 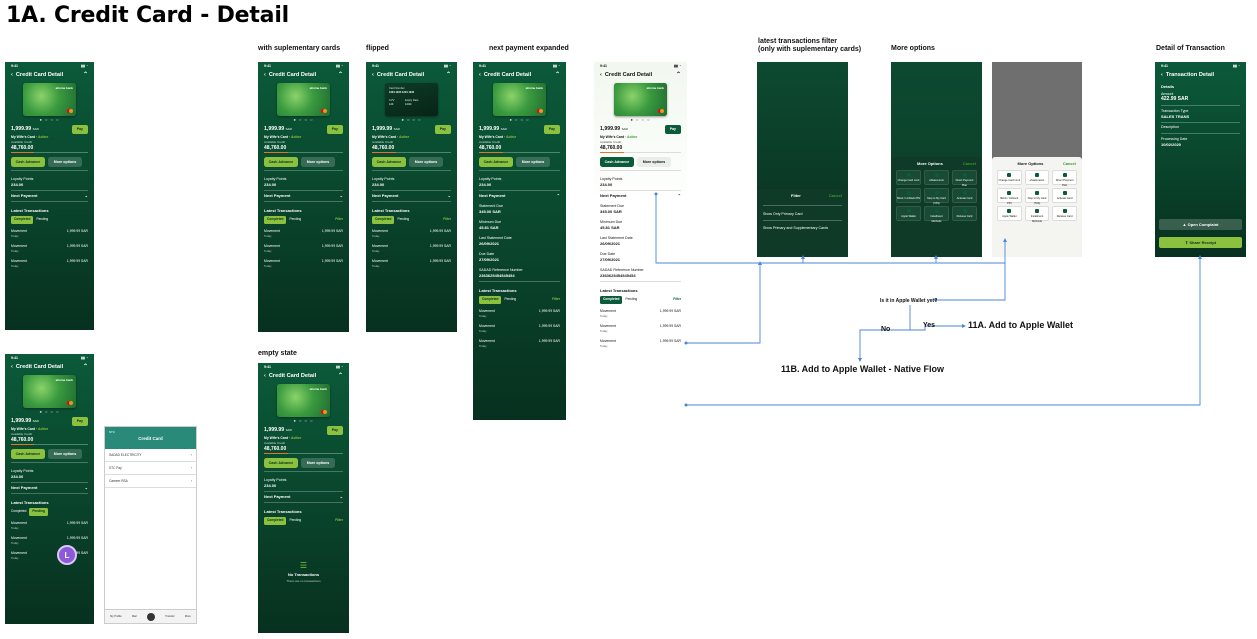 I want to click on empty-sub: There are no transactions, so click(x=303, y=580).